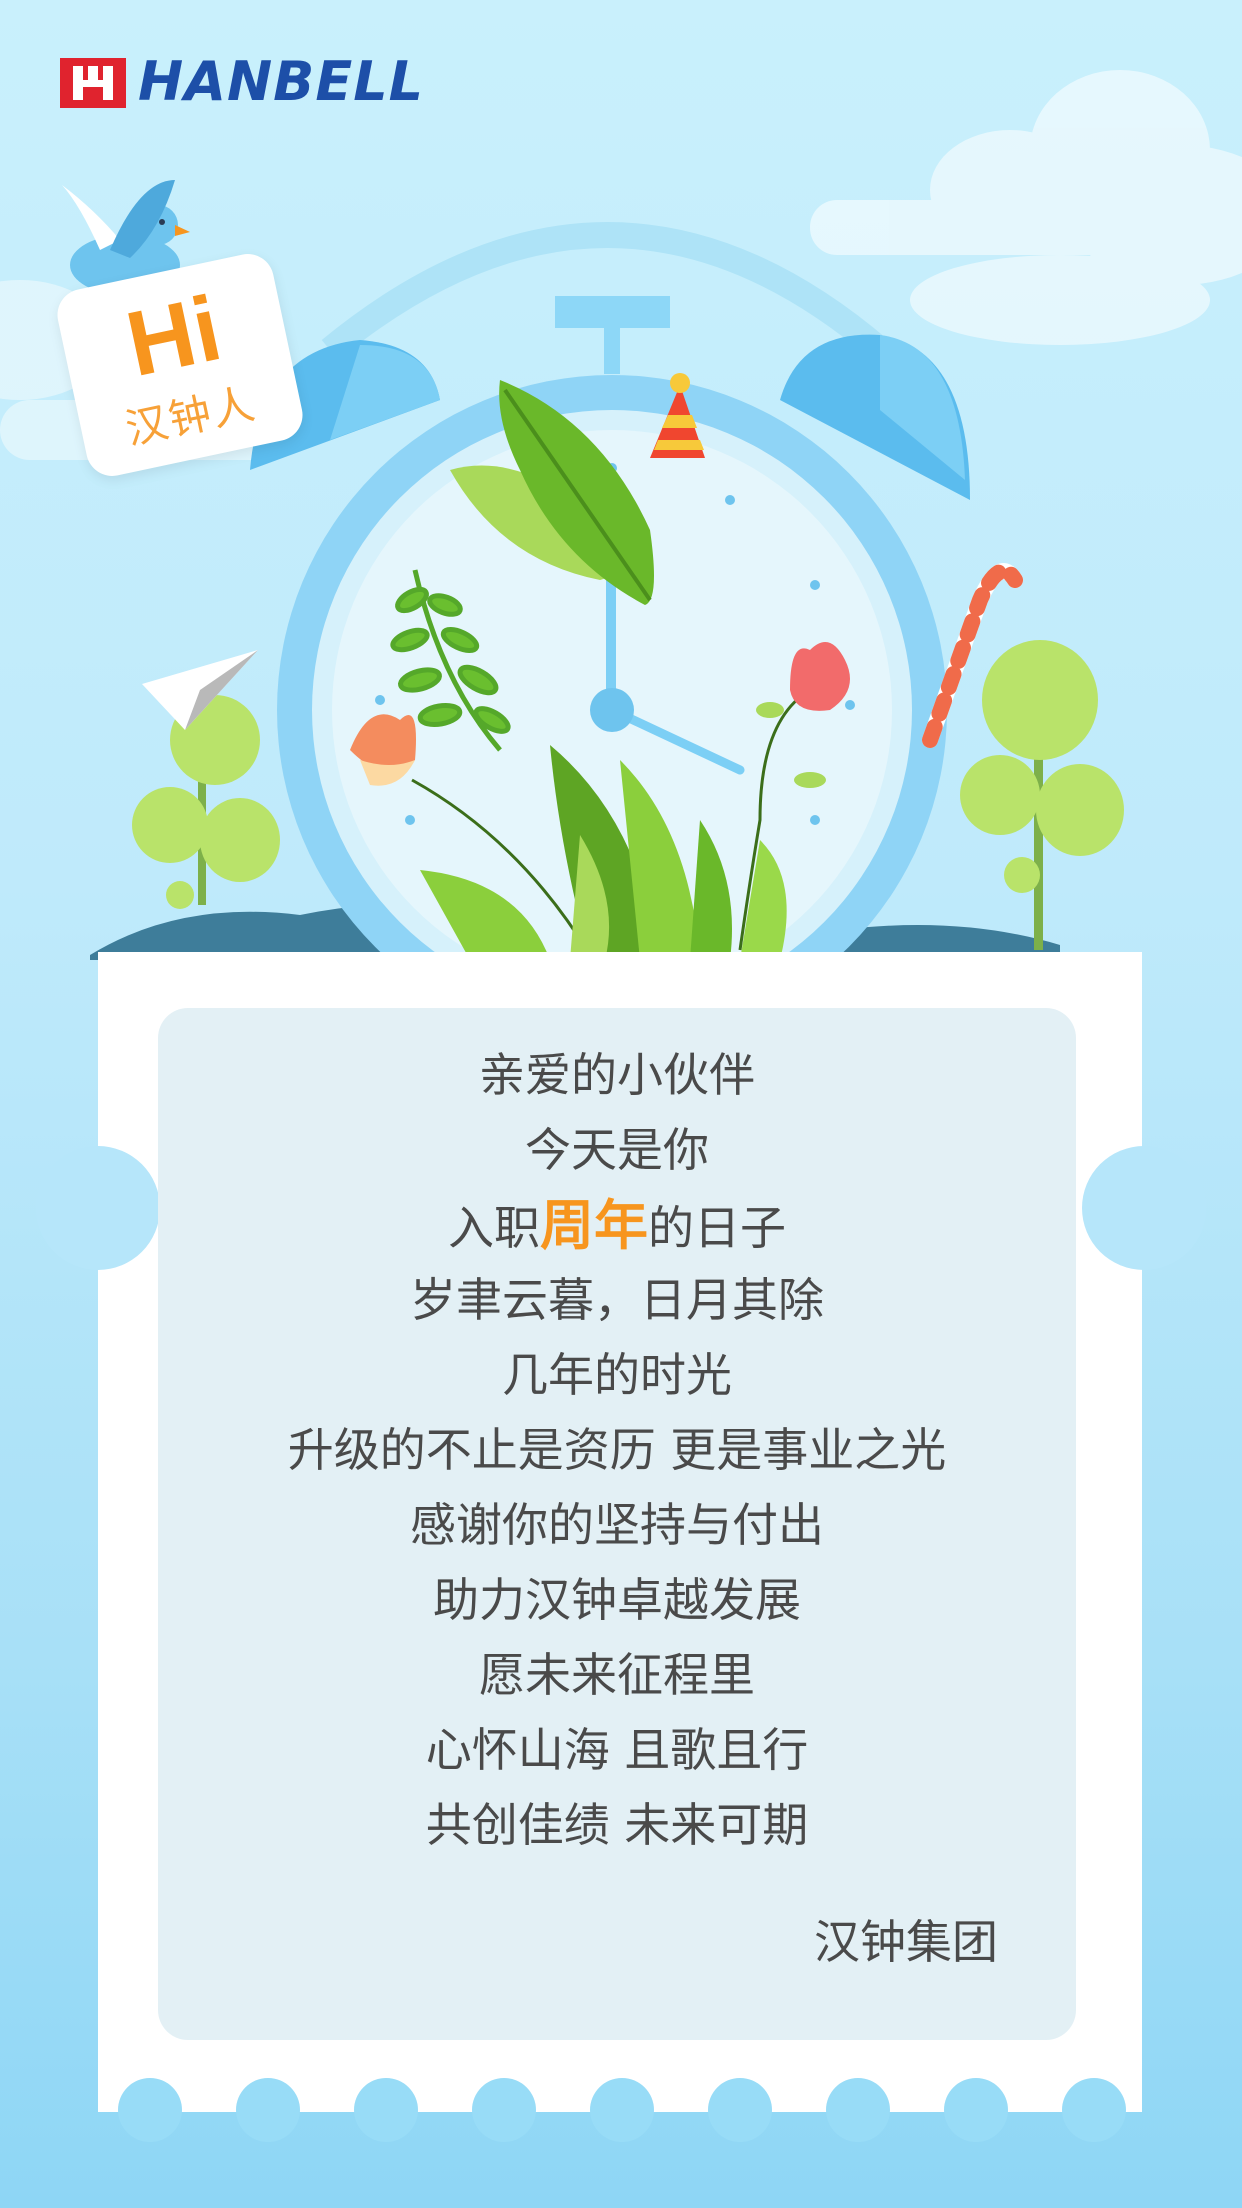 This screenshot has width=1242, height=2208. Describe the element at coordinates (717, 1228) in the screenshot. I see `poem-text: 的日子` at that location.